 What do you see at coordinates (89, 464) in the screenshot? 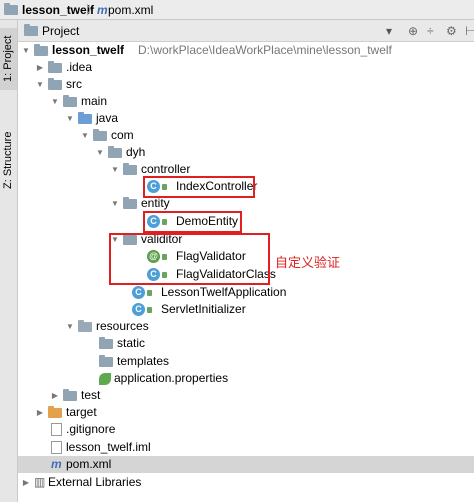
I see `tree-label: pom.xml` at bounding box center [89, 464].